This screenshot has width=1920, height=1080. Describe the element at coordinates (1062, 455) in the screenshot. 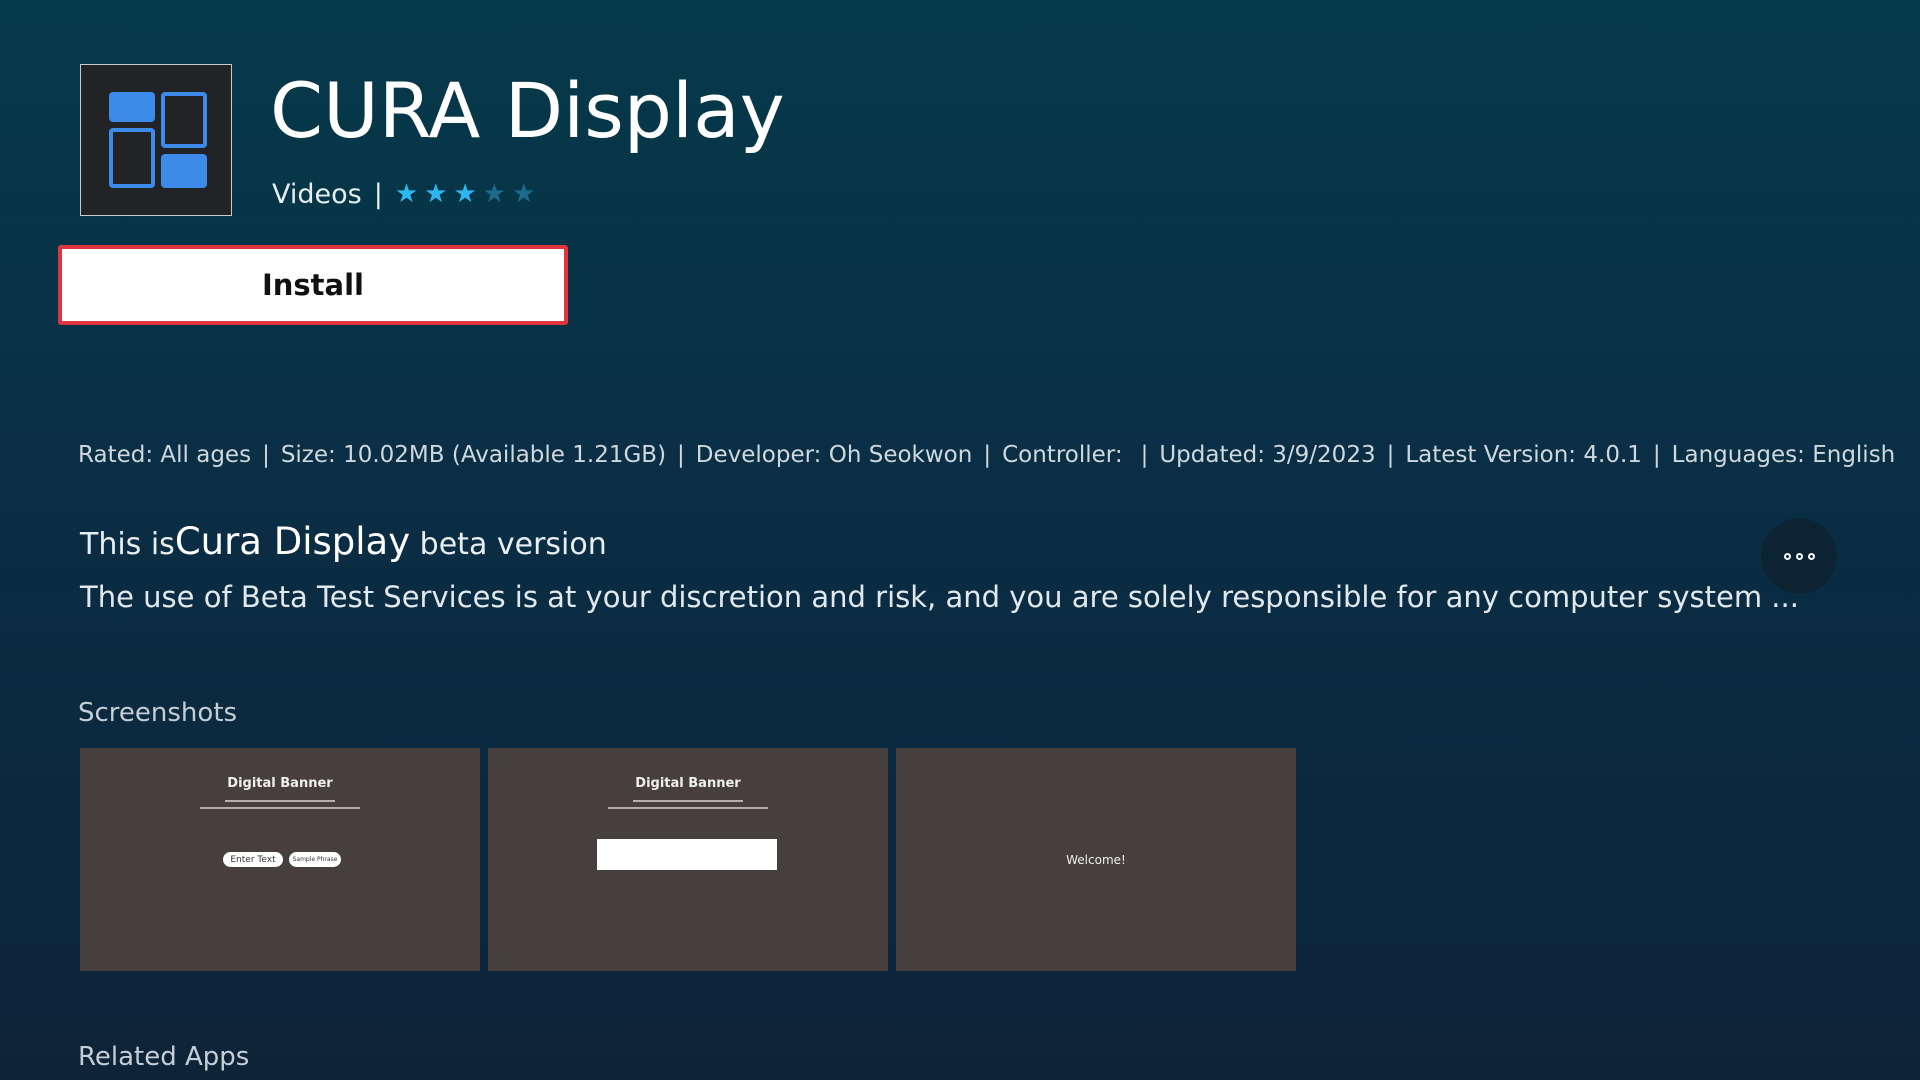

I see `info-controller: Controller:` at that location.